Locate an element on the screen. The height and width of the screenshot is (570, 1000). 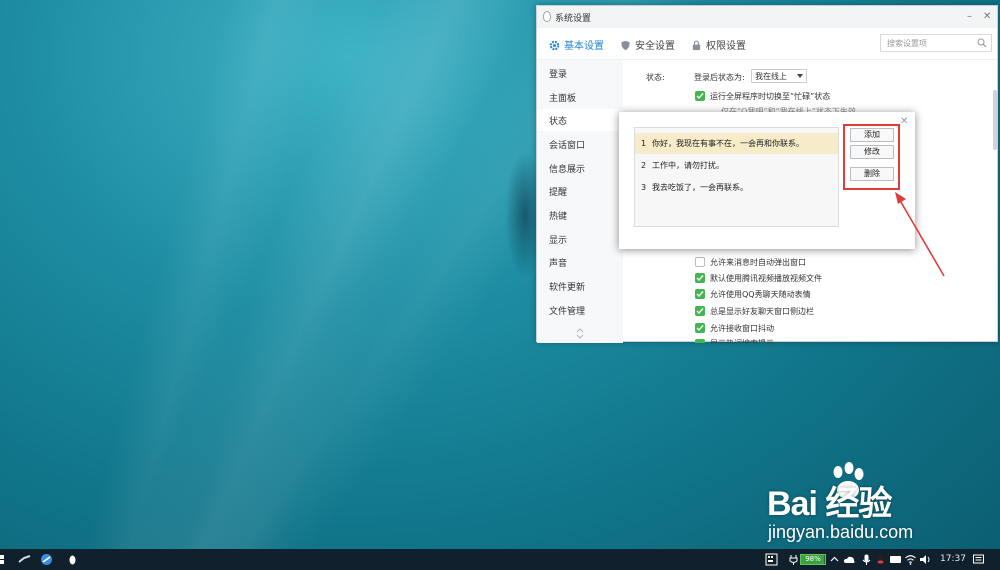
battery-indicator: 98% is located at coordinates (813, 559).